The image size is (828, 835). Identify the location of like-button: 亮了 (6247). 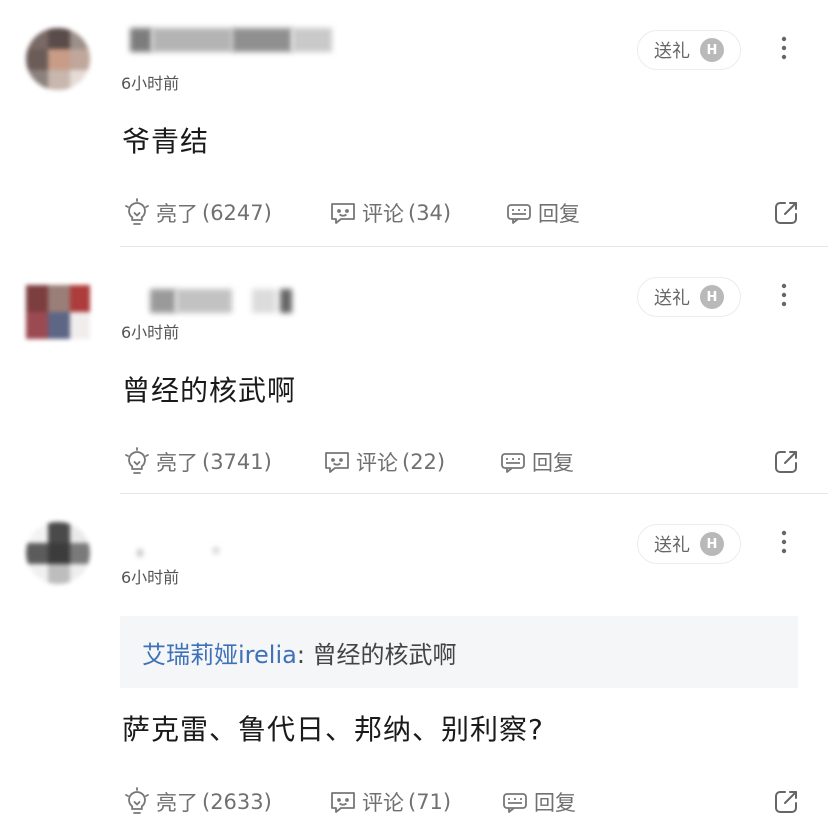
(197, 213).